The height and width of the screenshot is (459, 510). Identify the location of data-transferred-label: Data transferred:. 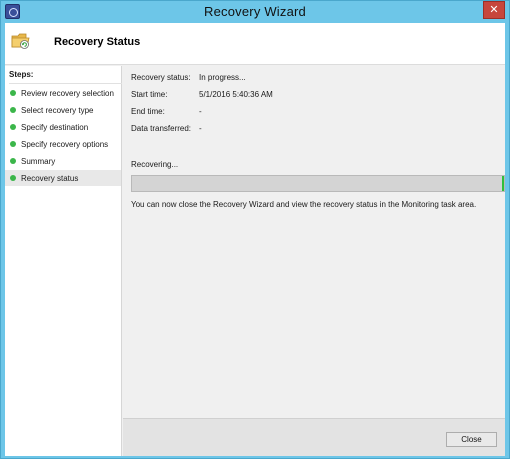
(161, 128).